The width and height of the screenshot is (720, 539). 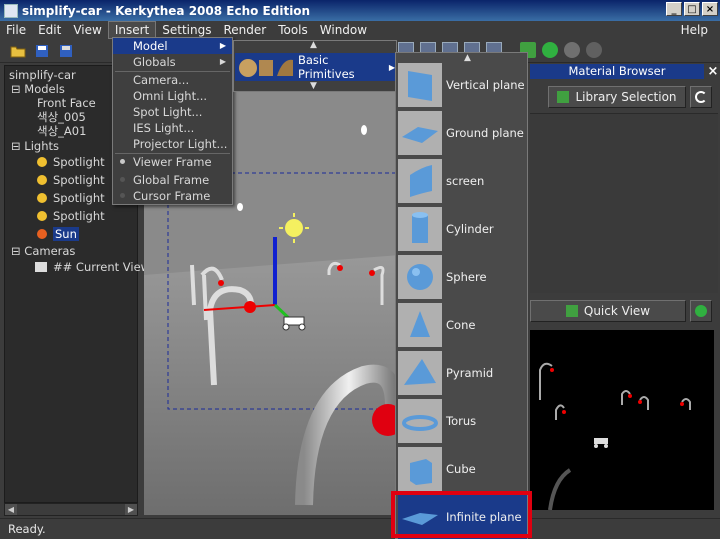 What do you see at coordinates (131, 509) in the screenshot?
I see `scroll-right-icon: ▶` at bounding box center [131, 509].